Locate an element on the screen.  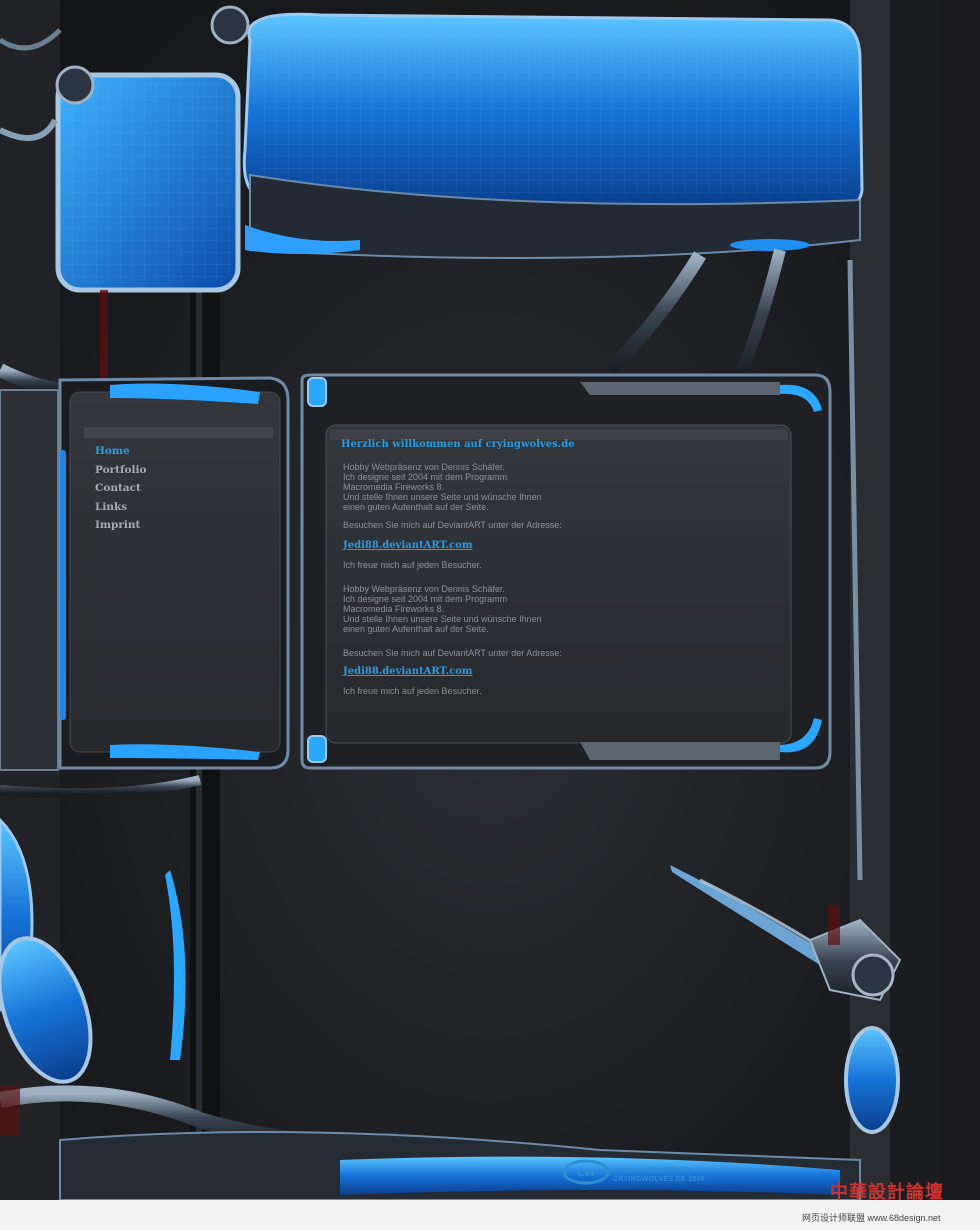
greeting-text: Ich freue mich auf jeden Besucher. is located at coordinates (412, 565).